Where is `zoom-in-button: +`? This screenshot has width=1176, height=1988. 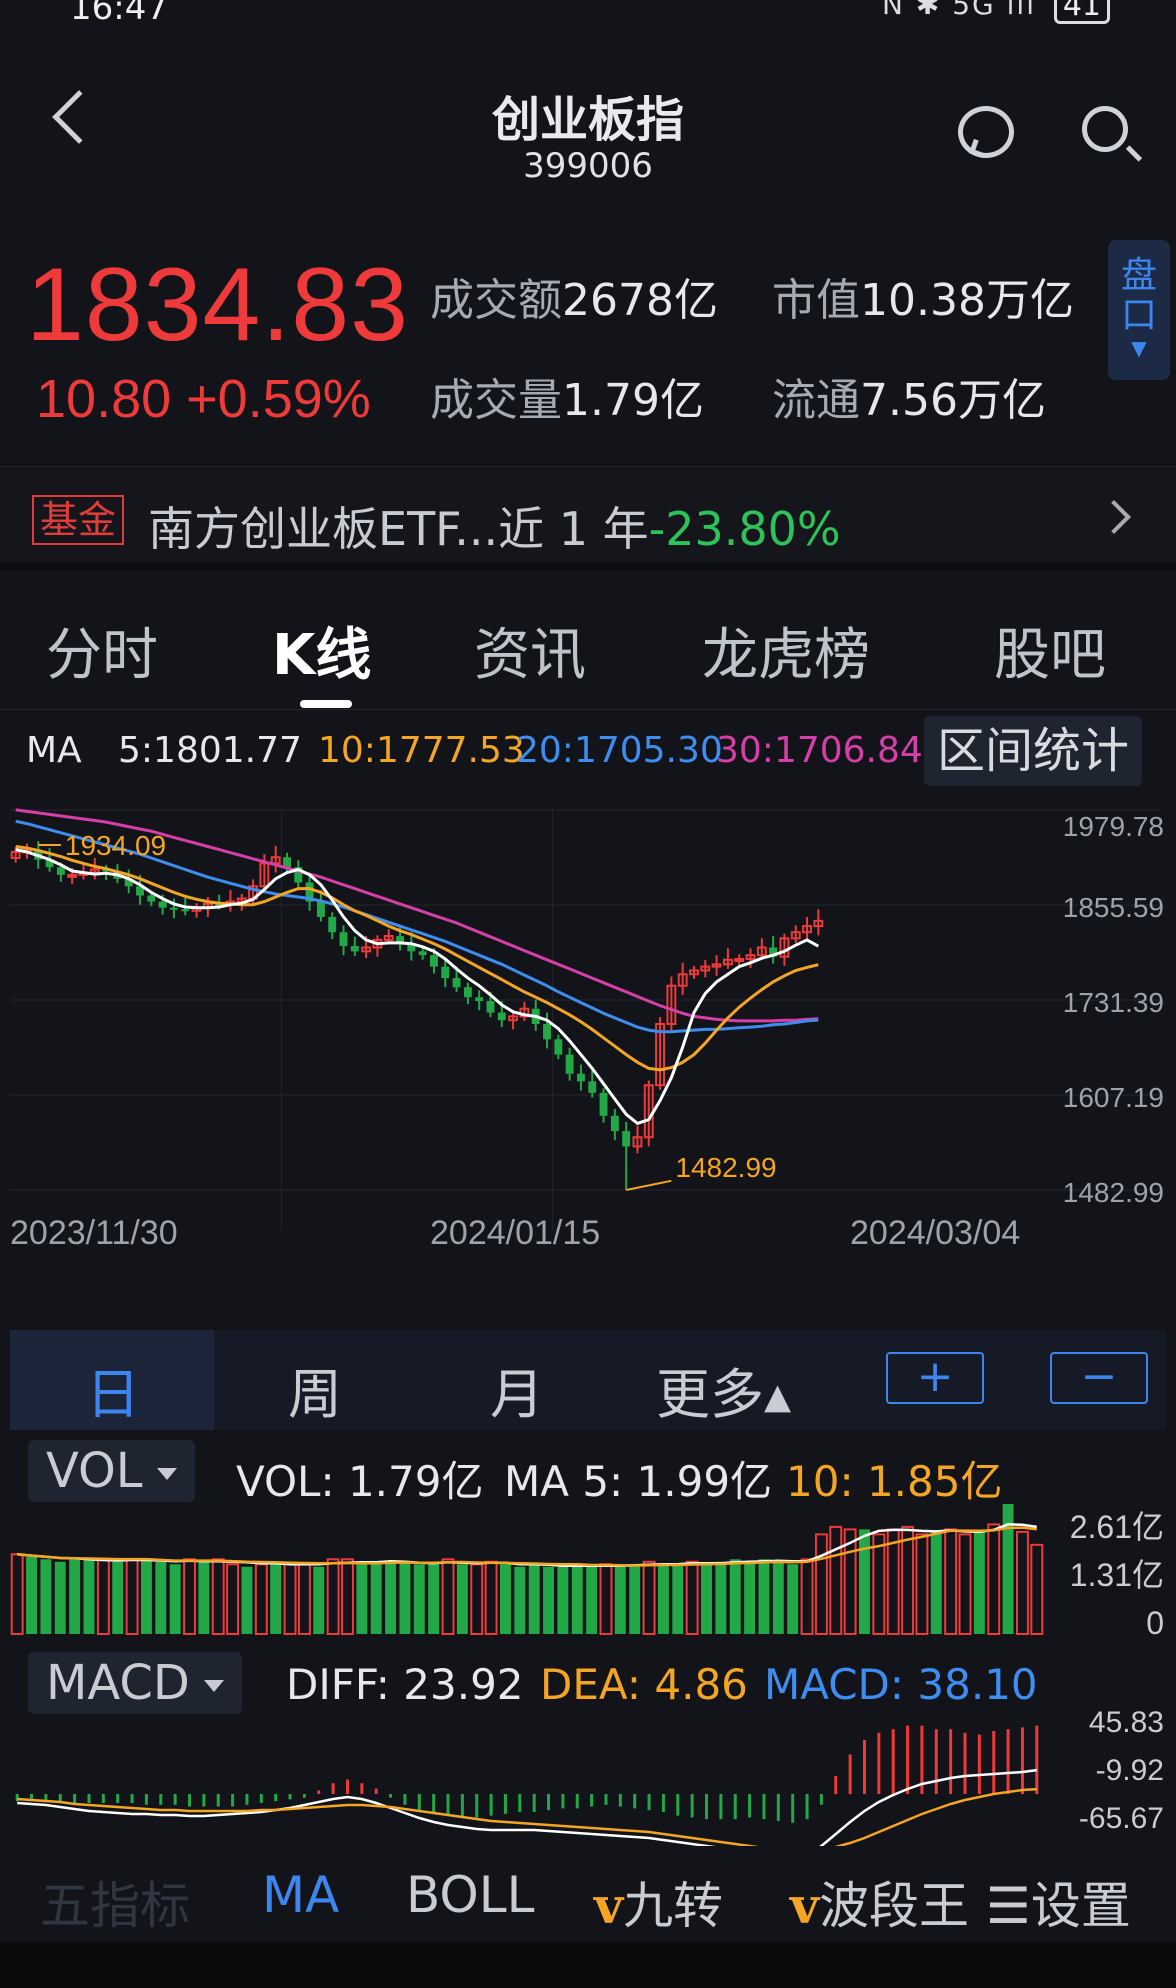 zoom-in-button: + is located at coordinates (935, 1378).